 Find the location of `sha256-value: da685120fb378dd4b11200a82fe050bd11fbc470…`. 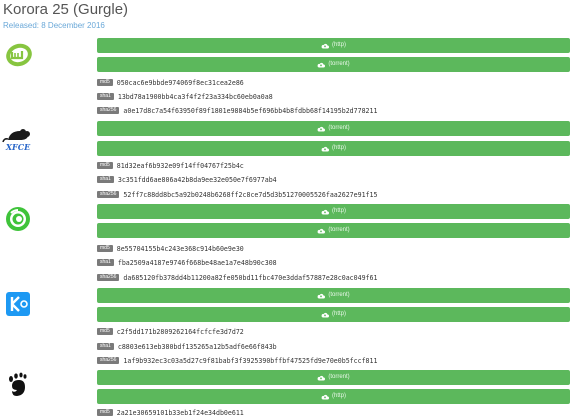

sha256-value: da685120fb378dd4b11200a82fe050bd11fbc470… is located at coordinates (250, 277).